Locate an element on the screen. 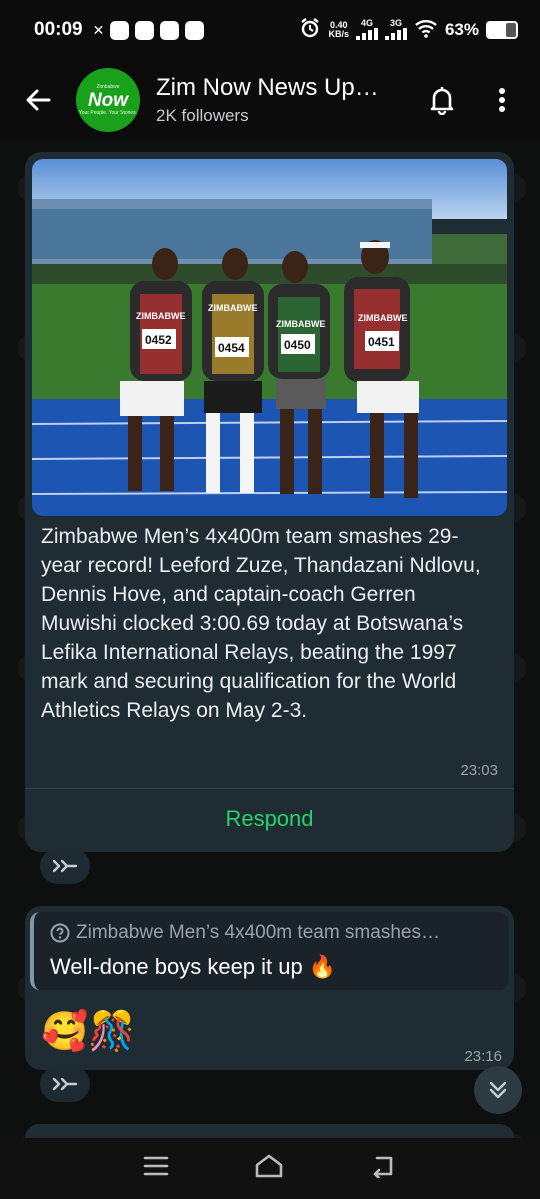 The image size is (540, 1199). jersey-text-1: ZIMBABWE is located at coordinates (161, 316).